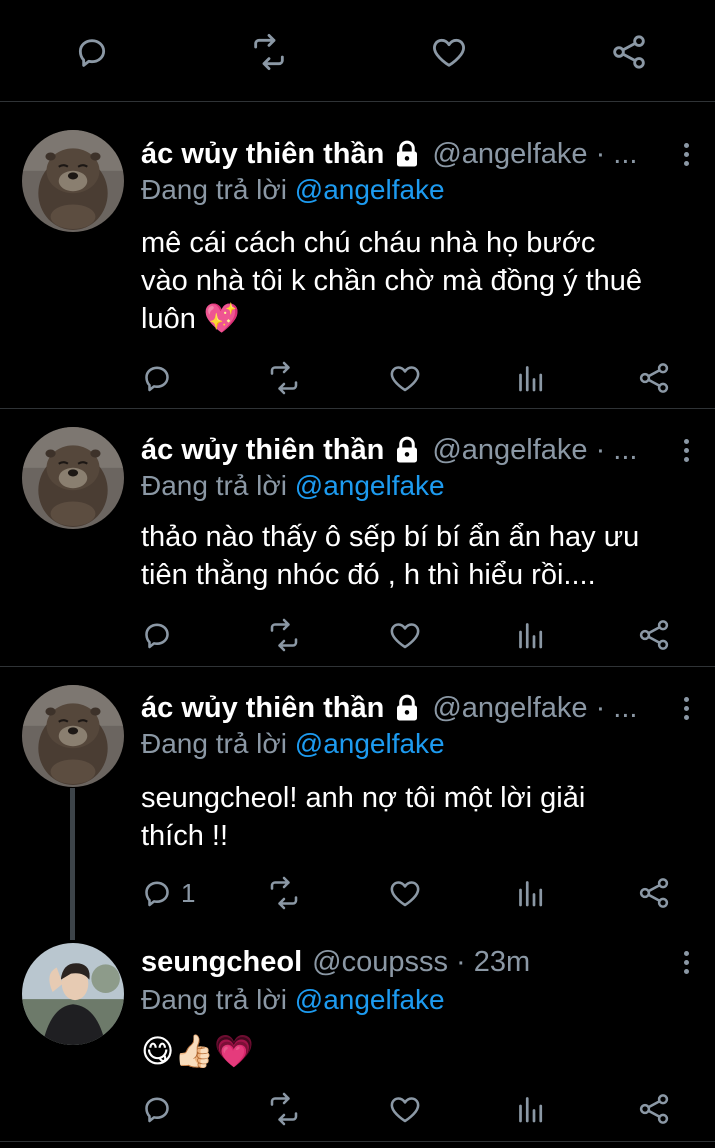 This screenshot has width=715, height=1148. What do you see at coordinates (357, 51) in the screenshot?
I see `previous-tweet-actions` at bounding box center [357, 51].